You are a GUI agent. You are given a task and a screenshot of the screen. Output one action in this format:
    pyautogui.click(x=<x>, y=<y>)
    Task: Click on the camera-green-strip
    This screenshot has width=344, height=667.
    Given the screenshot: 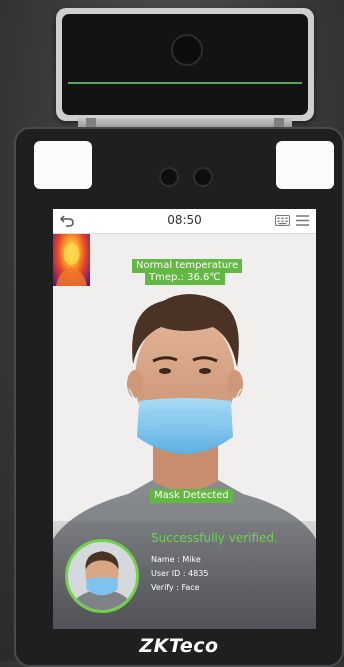 What is the action you would take?
    pyautogui.click(x=185, y=83)
    